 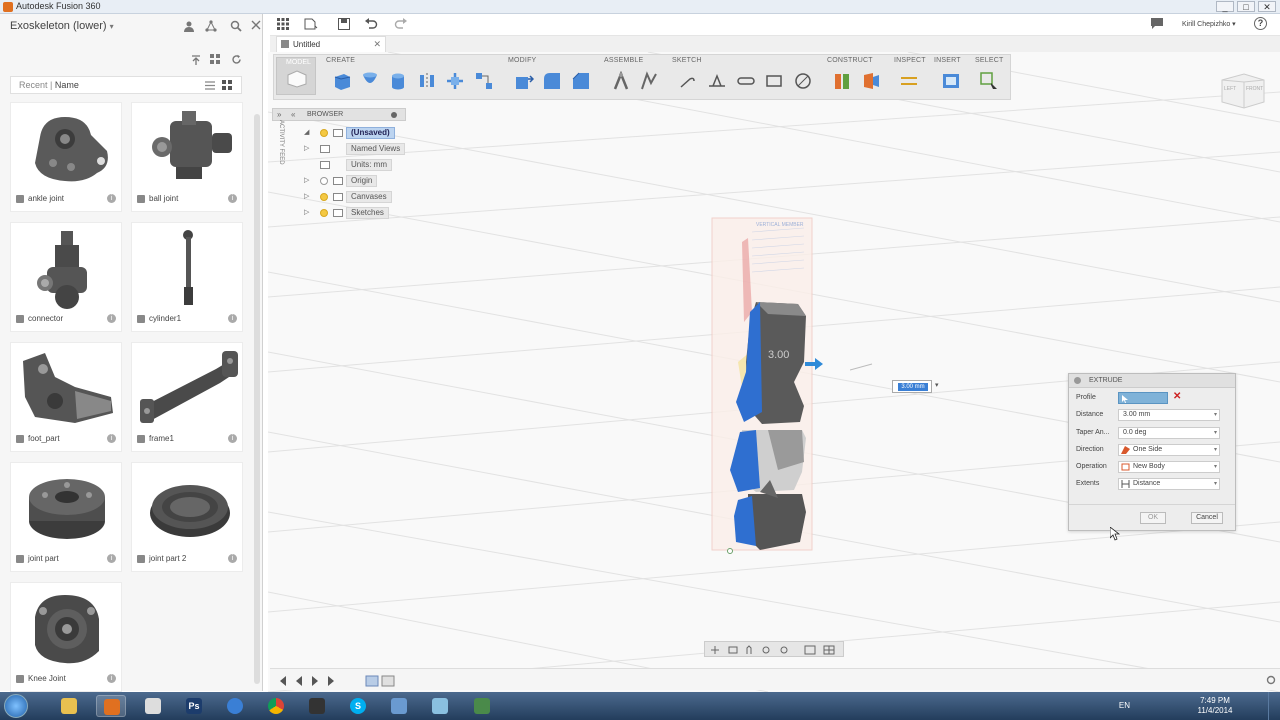 I want to click on ribbon-group-sketch: SKETCH, so click(x=687, y=60).